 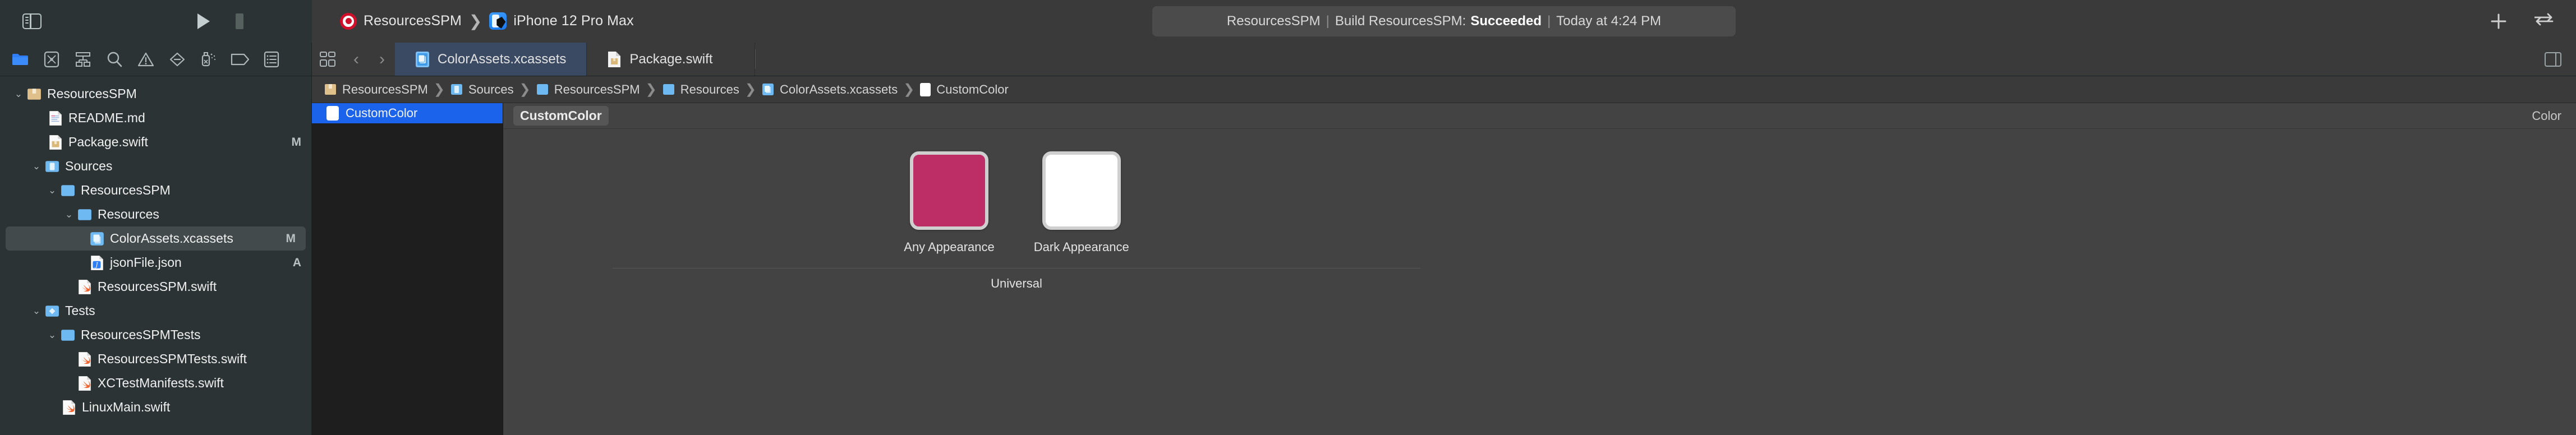 What do you see at coordinates (155, 359) in the screenshot?
I see `tree-row: ResourcesSPMTests.swift` at bounding box center [155, 359].